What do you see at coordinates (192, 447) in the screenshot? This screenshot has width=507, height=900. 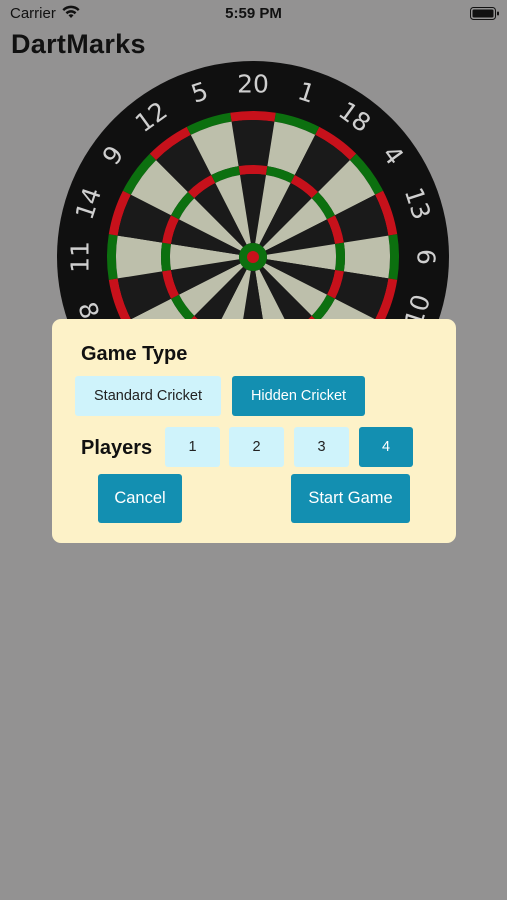 I see `player-count-1-button: 1` at bounding box center [192, 447].